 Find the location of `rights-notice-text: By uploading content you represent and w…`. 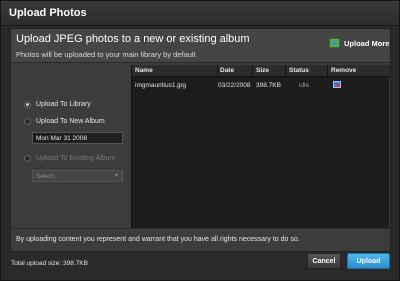

rights-notice-text: By uploading content you represent and w… is located at coordinates (158, 239).